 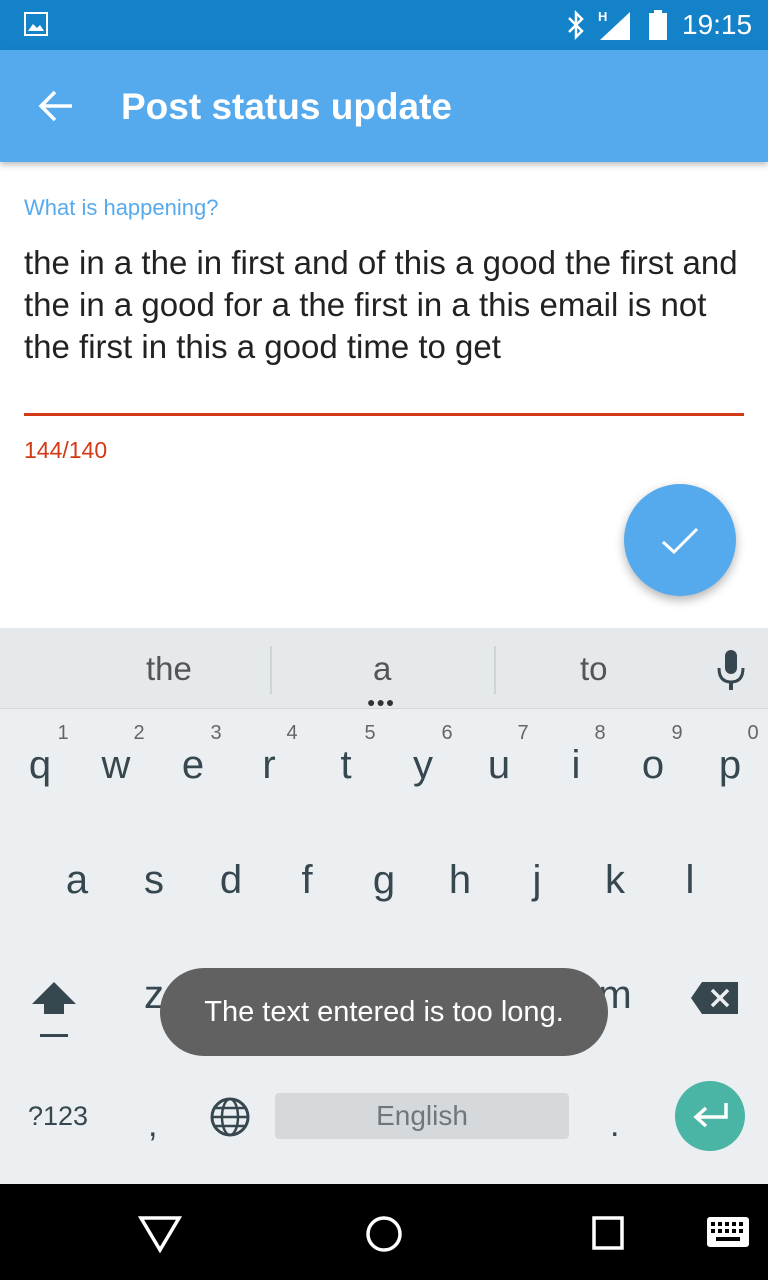 I want to click on post-button, so click(x=680, y=540).